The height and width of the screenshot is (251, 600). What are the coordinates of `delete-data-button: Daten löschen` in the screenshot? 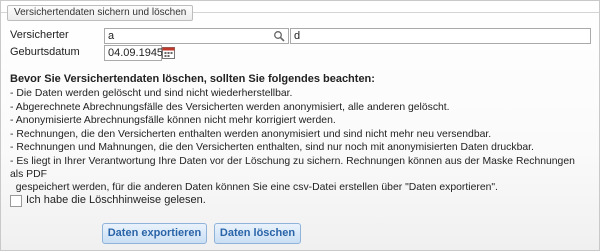 It's located at (257, 233).